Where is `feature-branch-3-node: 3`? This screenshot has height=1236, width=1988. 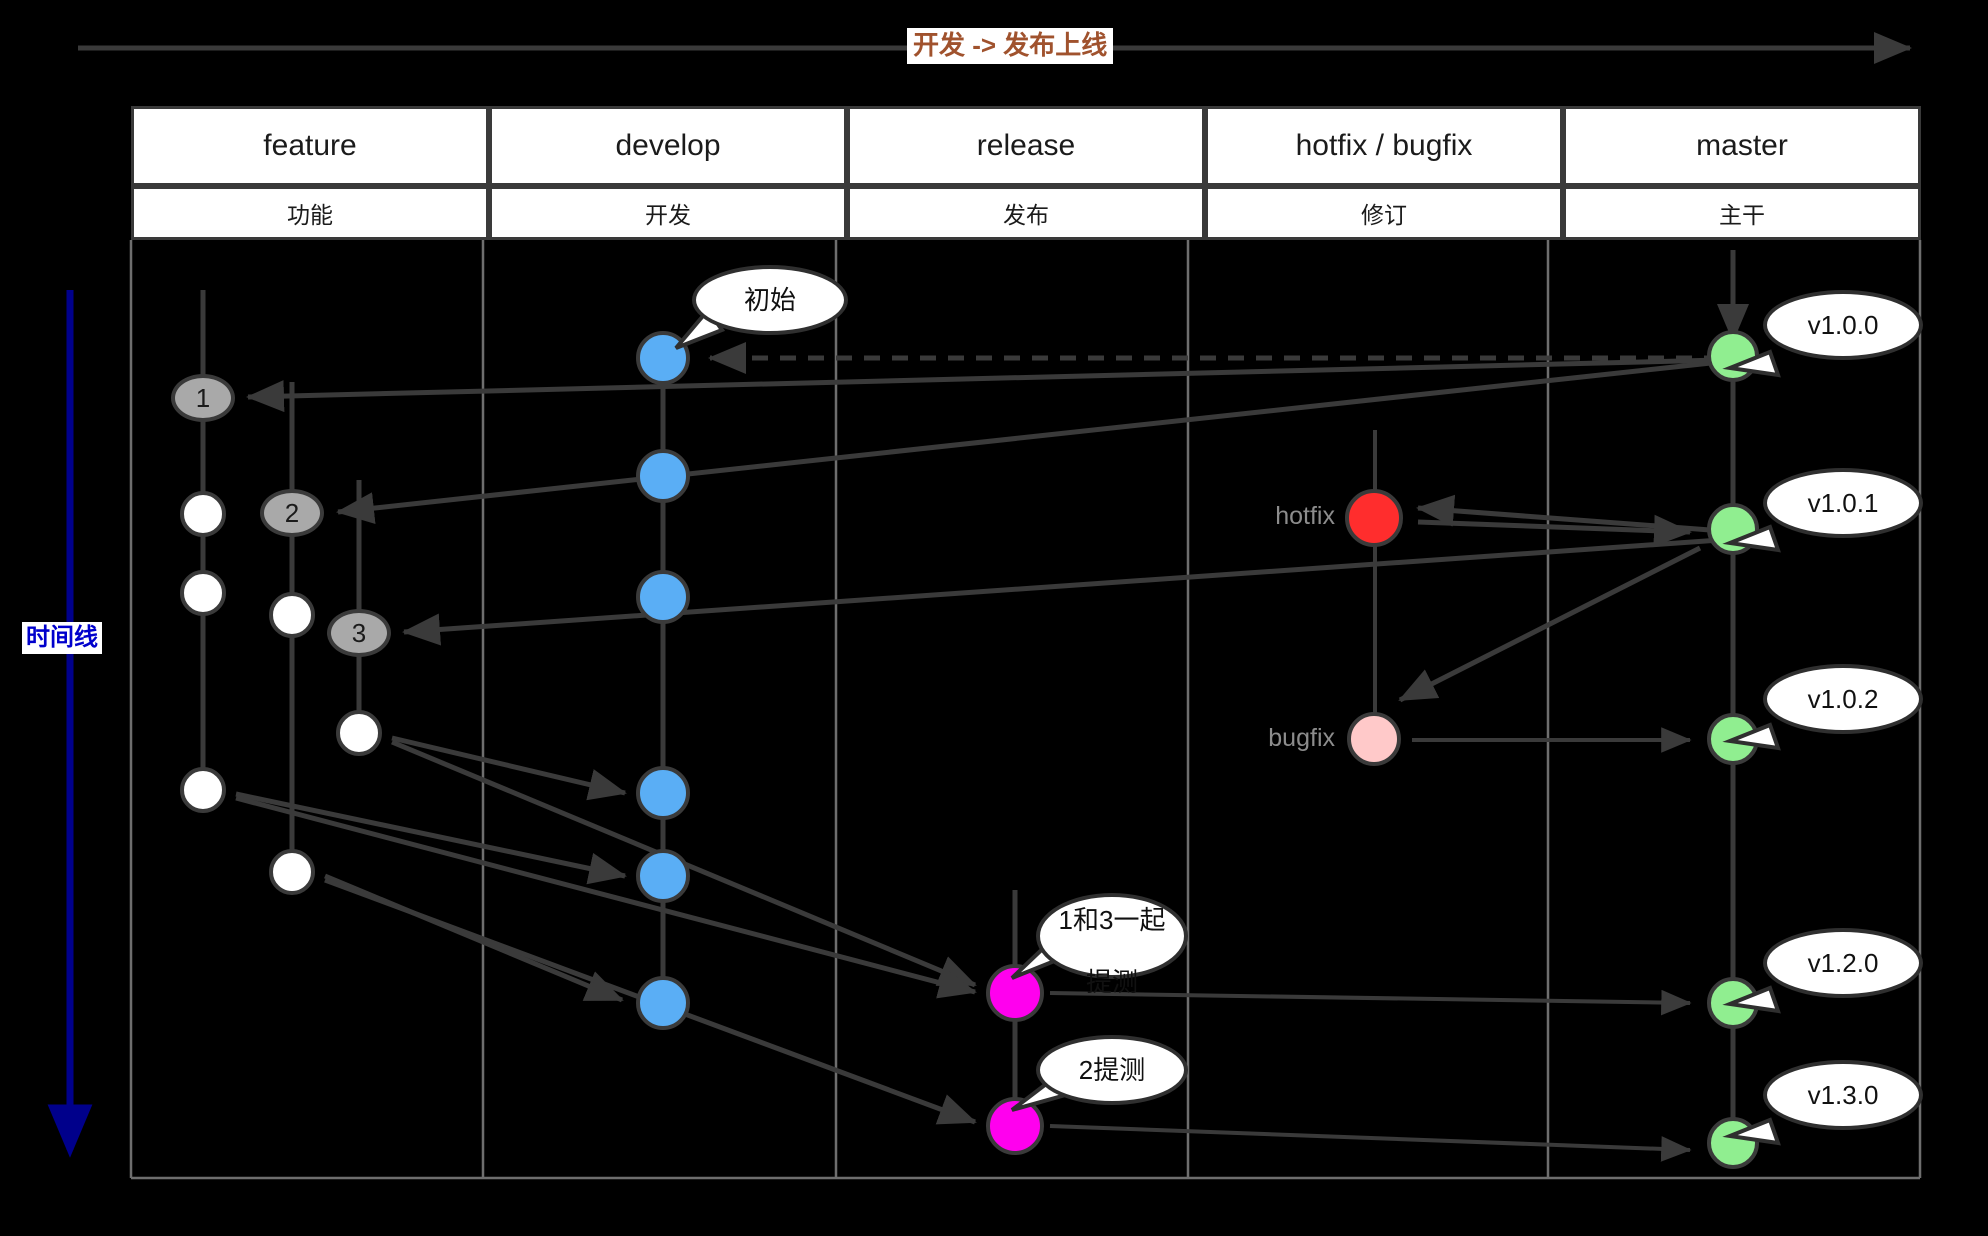 feature-branch-3-node: 3 is located at coordinates (359, 633).